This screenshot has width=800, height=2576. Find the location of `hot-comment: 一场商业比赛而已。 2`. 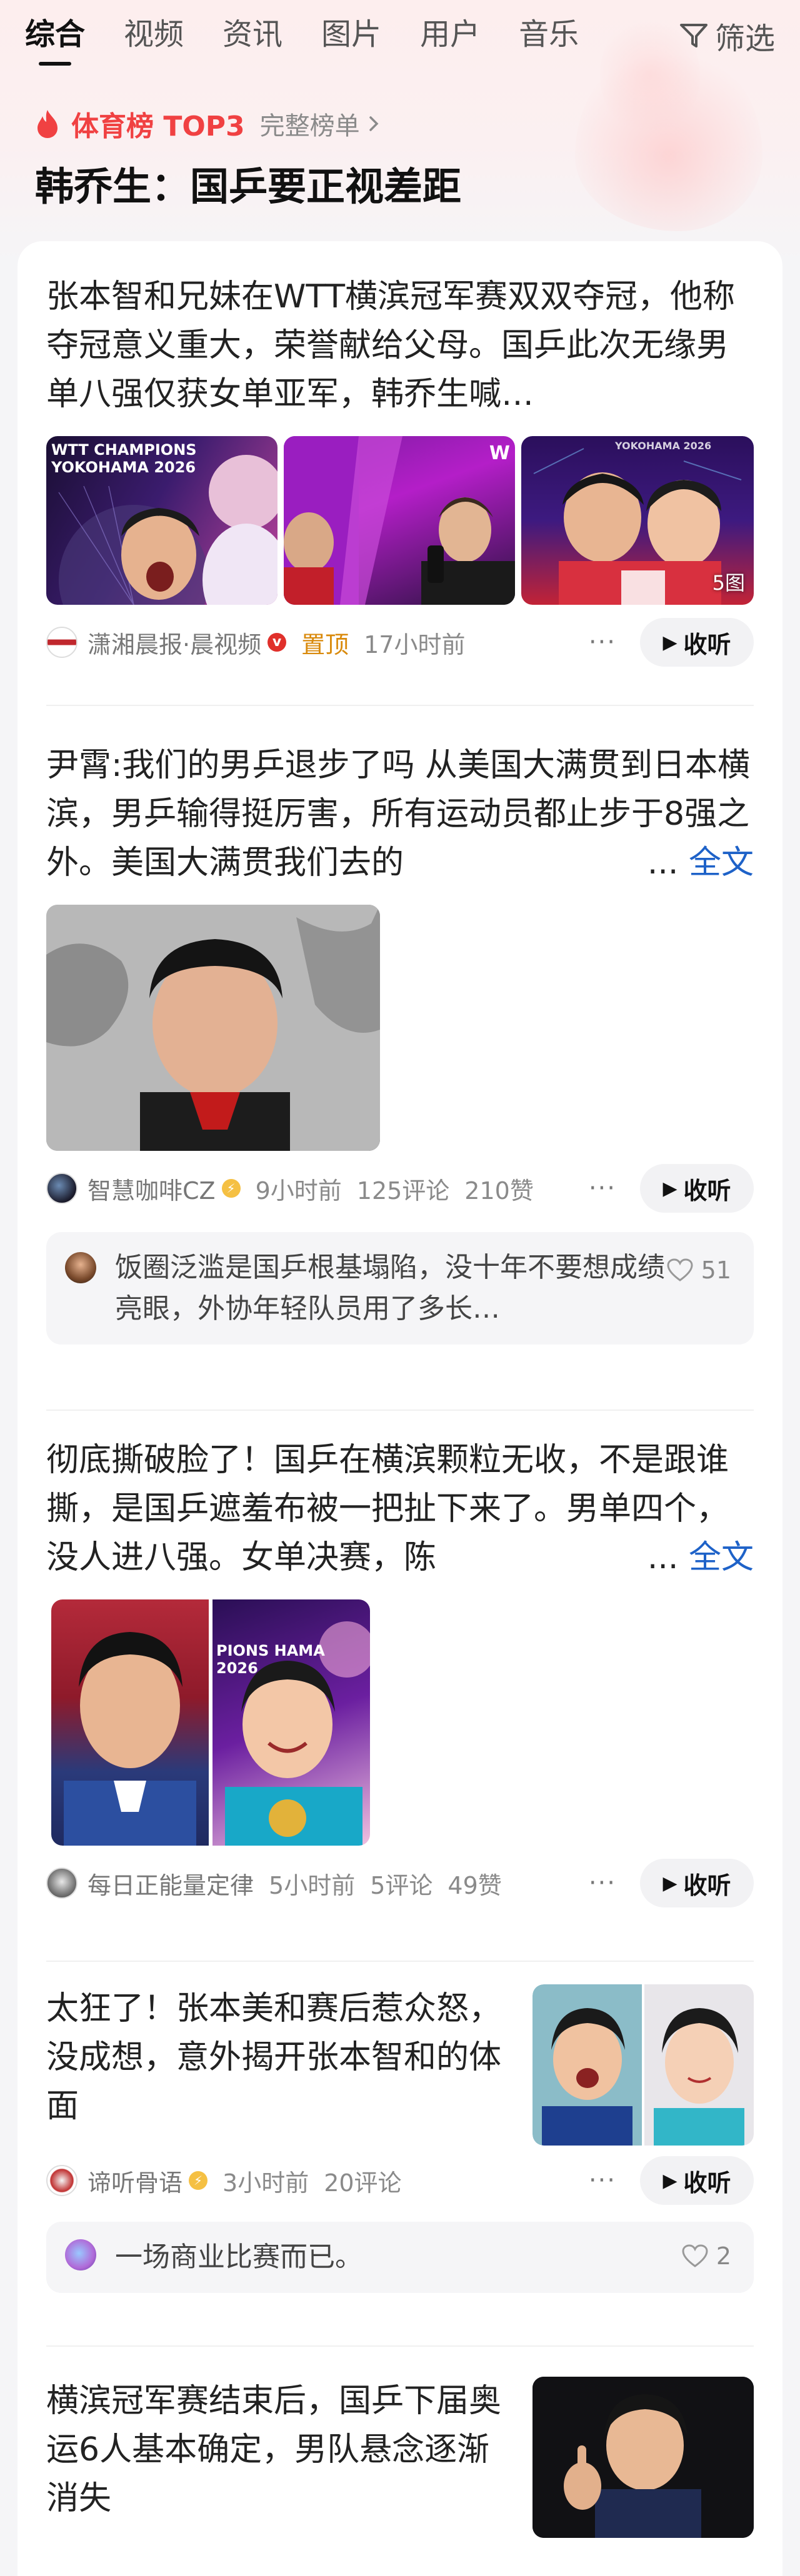

hot-comment: 一场商业比赛而已。 2 is located at coordinates (400, 2257).